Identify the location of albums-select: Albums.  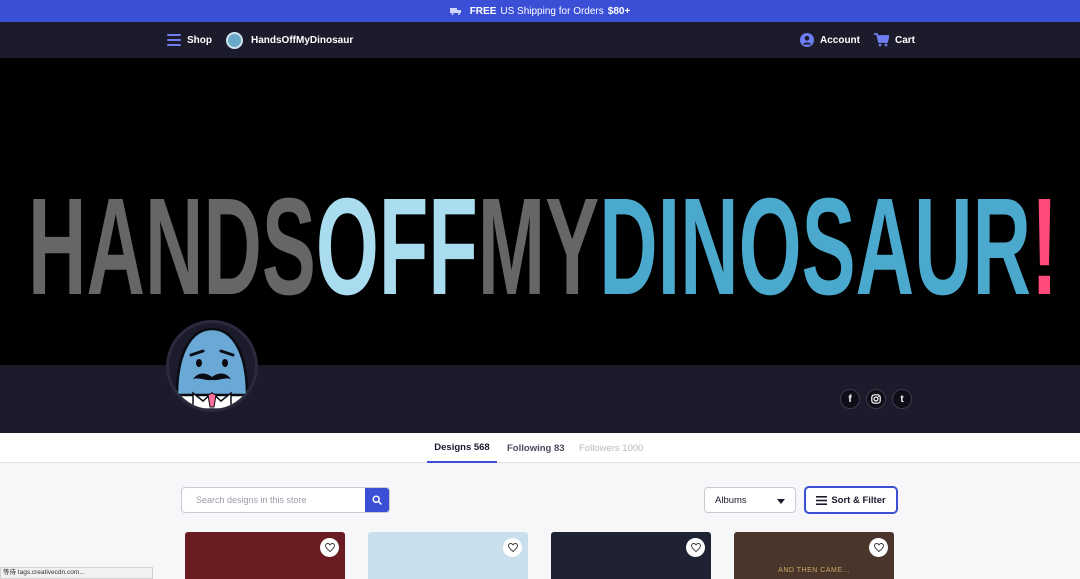
(750, 500).